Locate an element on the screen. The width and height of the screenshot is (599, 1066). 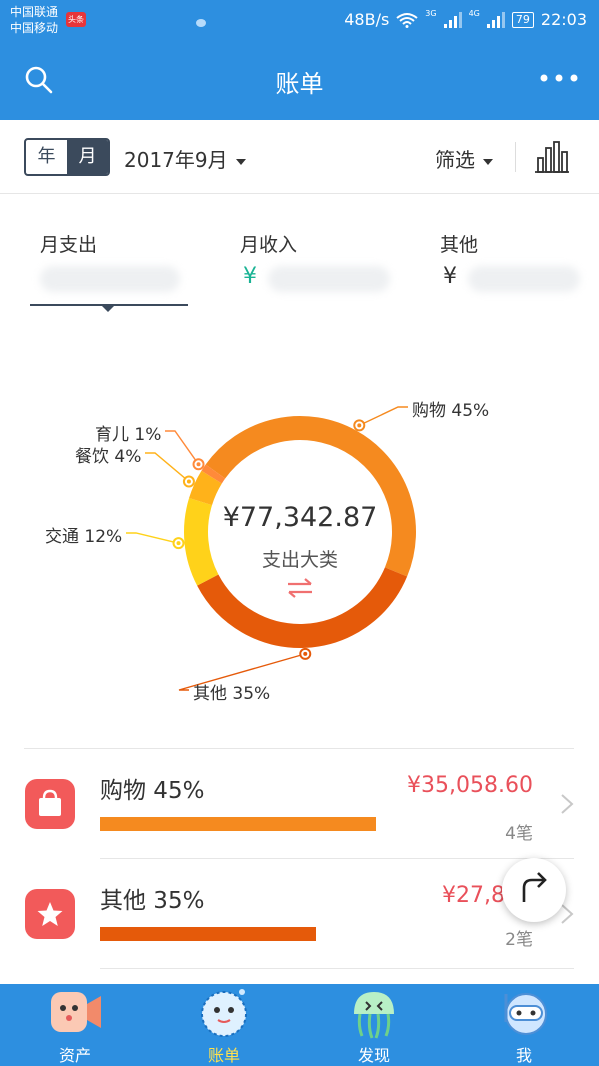
other-currency: ¥ is located at coordinates (450, 276).